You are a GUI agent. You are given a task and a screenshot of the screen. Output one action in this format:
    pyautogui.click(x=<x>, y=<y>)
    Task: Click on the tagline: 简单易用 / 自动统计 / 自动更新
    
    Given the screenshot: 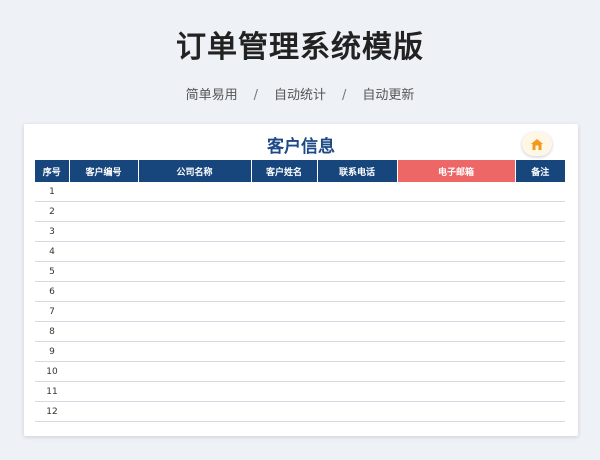 What is the action you would take?
    pyautogui.click(x=300, y=93)
    